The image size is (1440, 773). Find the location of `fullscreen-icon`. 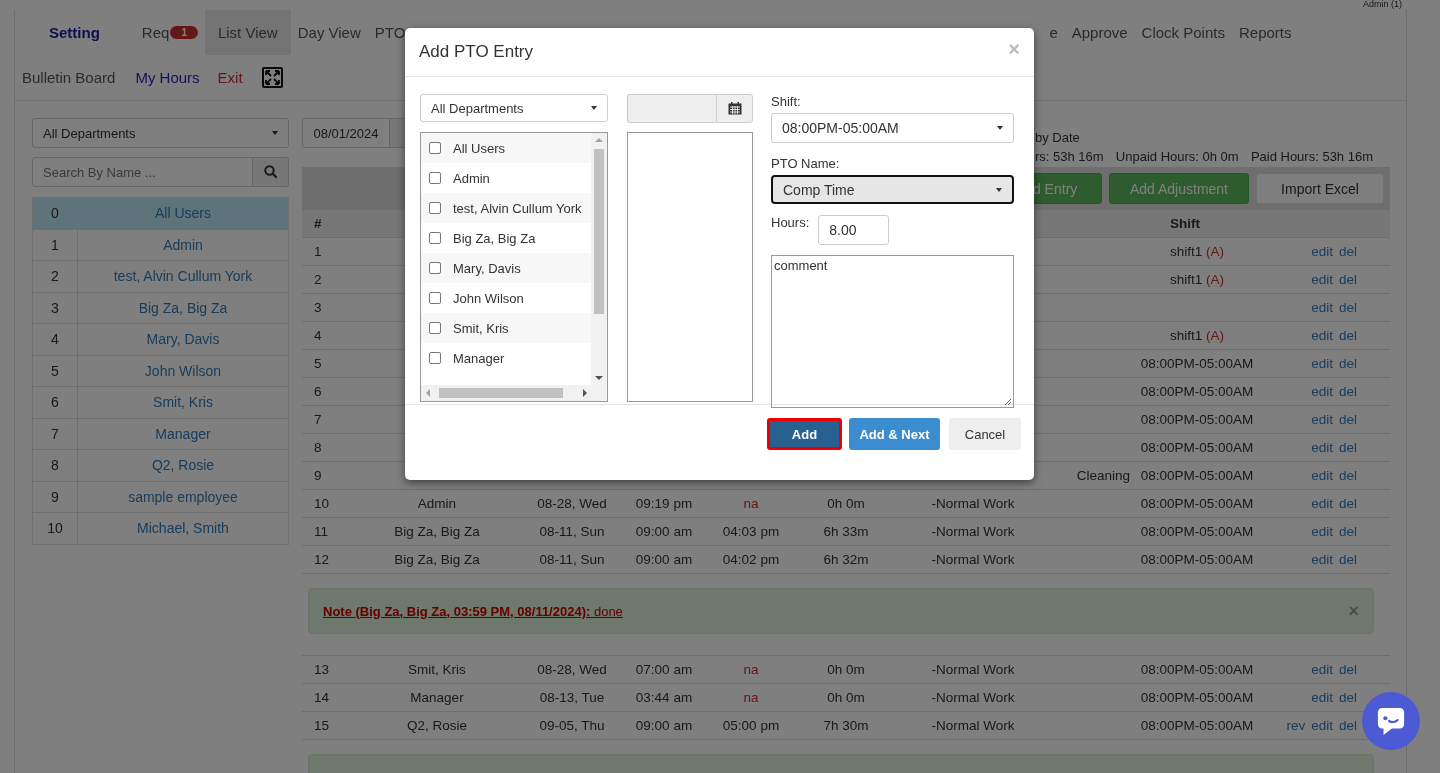

fullscreen-icon is located at coordinates (272, 77).